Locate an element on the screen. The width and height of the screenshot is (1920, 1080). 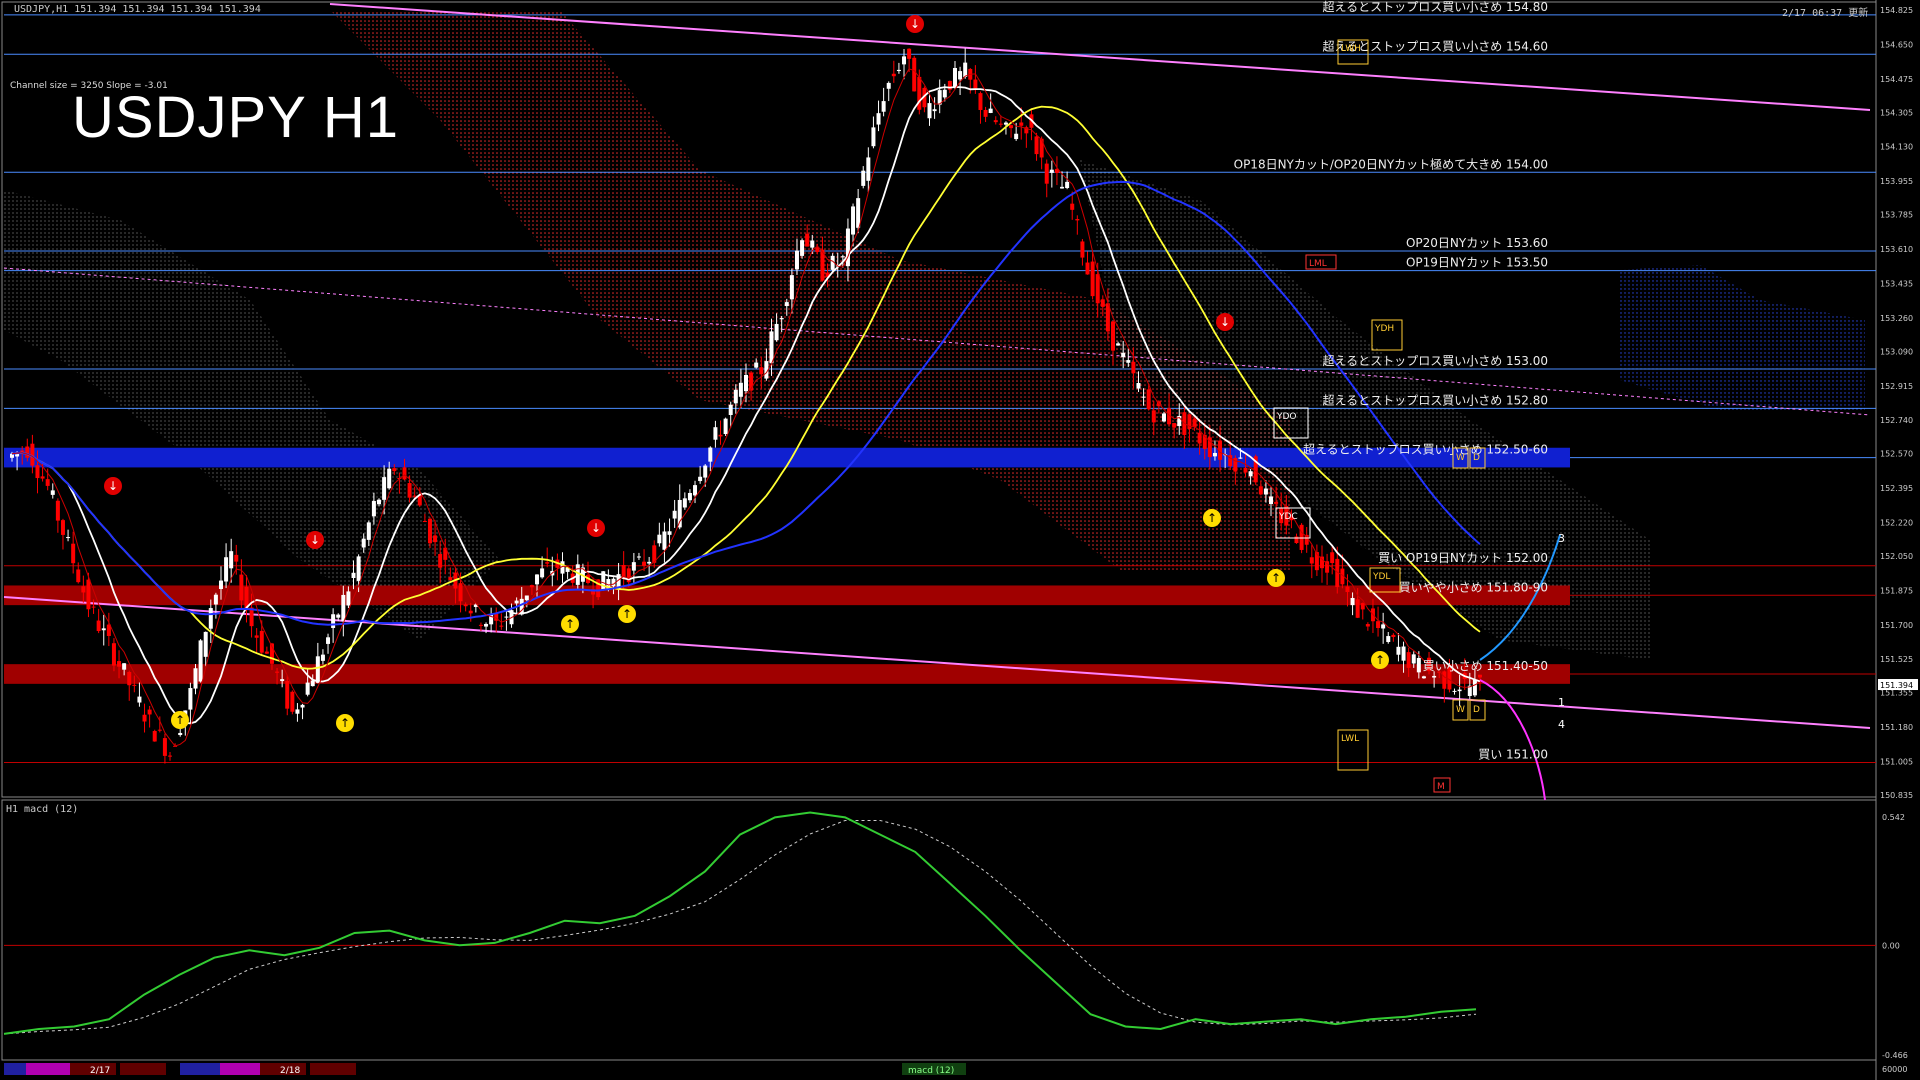
annotation-a9: 買い OP19日NYカット 152.00 is located at coordinates (1463, 558).